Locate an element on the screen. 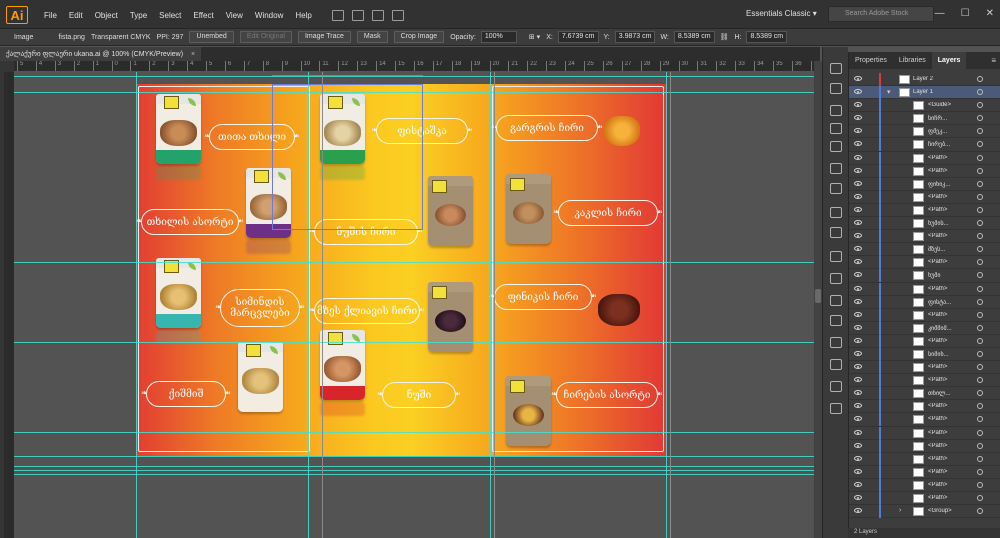 The image size is (1000, 538). scrollbar-thumb is located at coordinates (818, 296).